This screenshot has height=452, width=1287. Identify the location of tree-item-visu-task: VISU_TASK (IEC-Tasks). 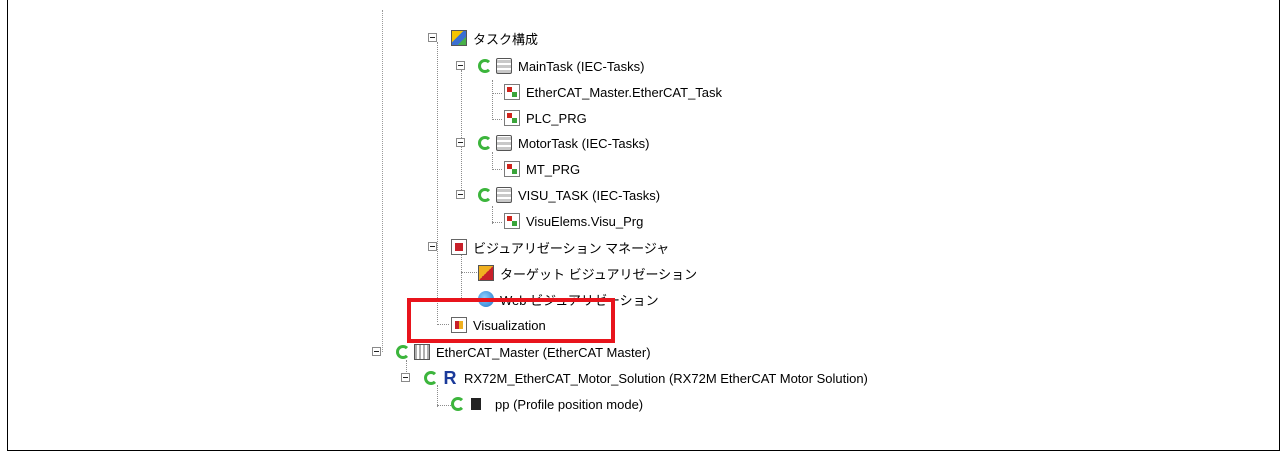
(569, 195).